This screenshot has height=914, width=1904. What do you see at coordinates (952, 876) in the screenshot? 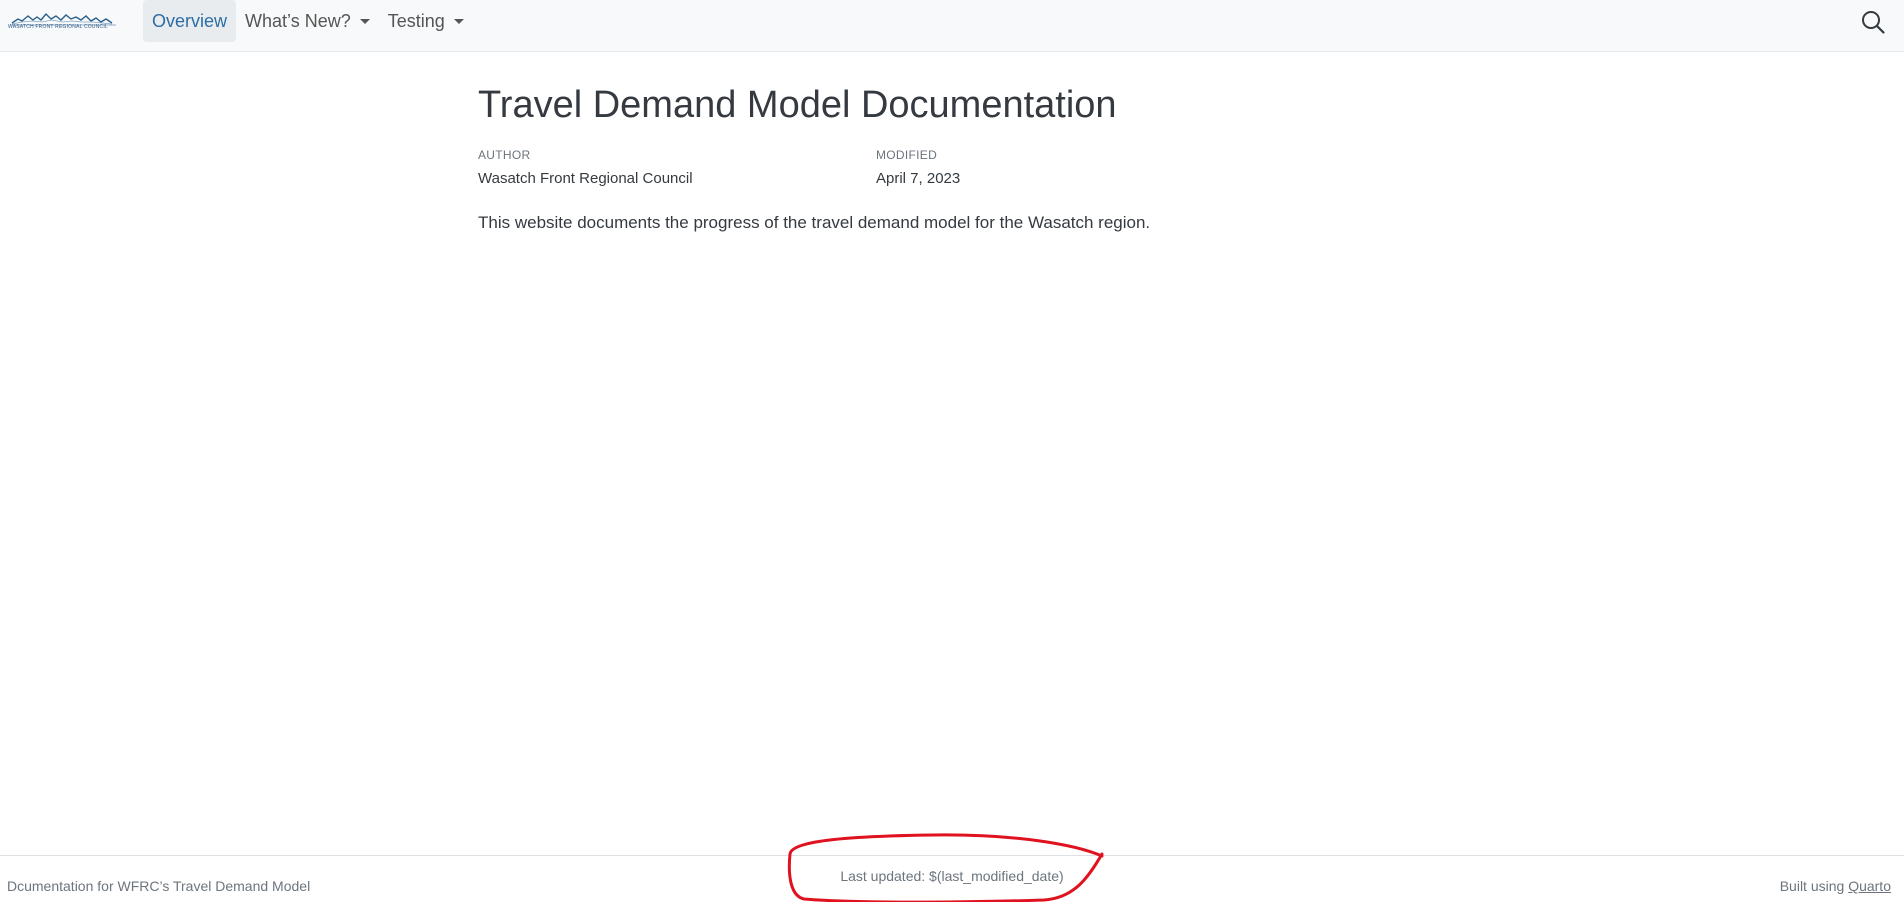
I see `last-updated-text: Last updated: $(last_modified_date)` at bounding box center [952, 876].